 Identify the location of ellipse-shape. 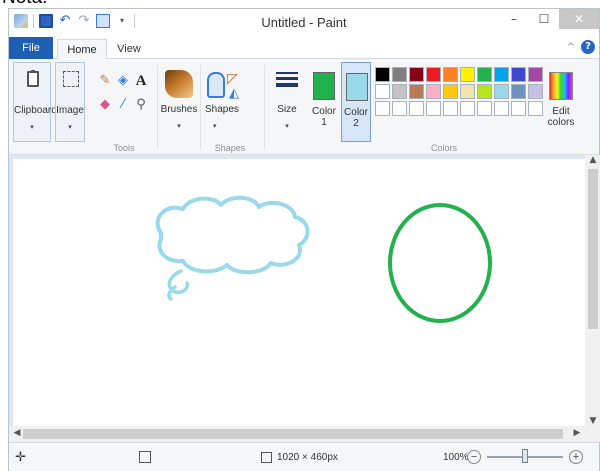
(440, 263).